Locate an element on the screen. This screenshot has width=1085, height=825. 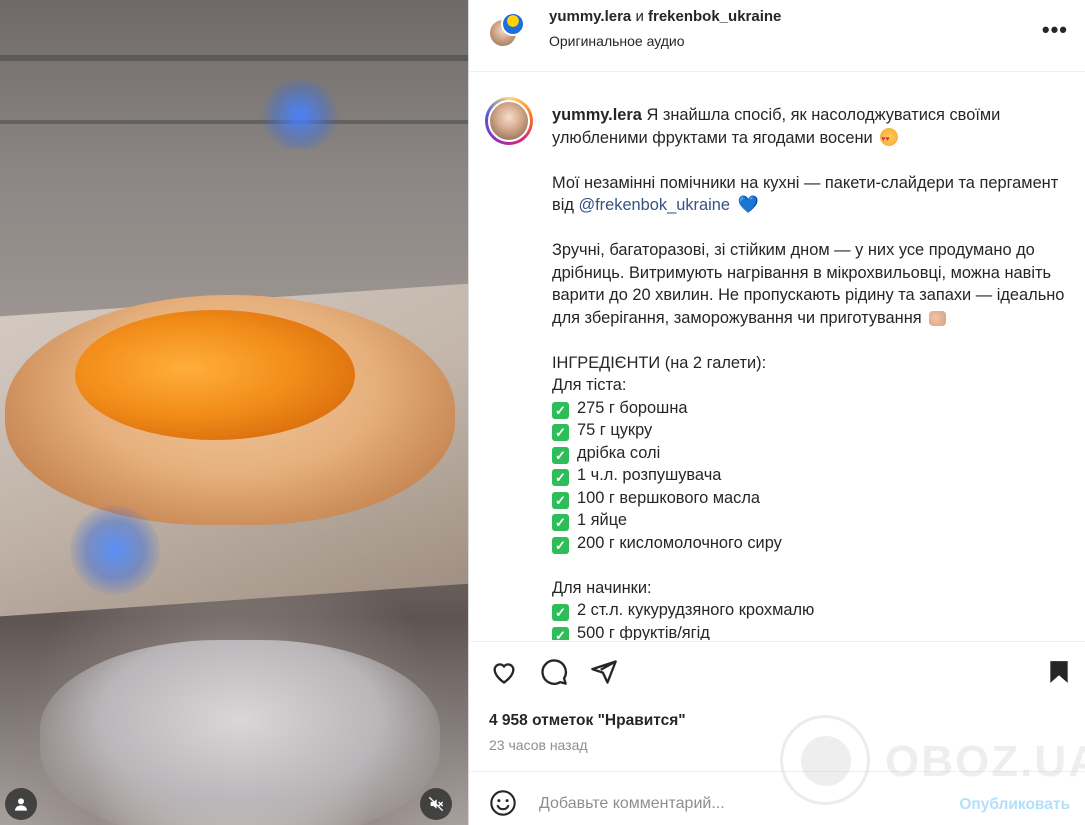
post-actions is located at coordinates (777, 671).